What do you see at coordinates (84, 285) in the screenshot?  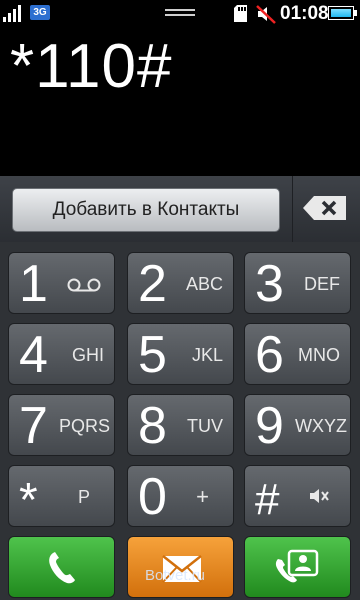 I see `voicemail-icon` at bounding box center [84, 285].